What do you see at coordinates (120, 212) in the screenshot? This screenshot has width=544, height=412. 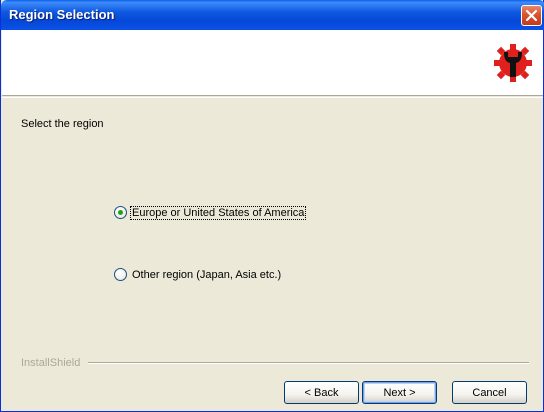 I see `radio-europe-usa` at bounding box center [120, 212].